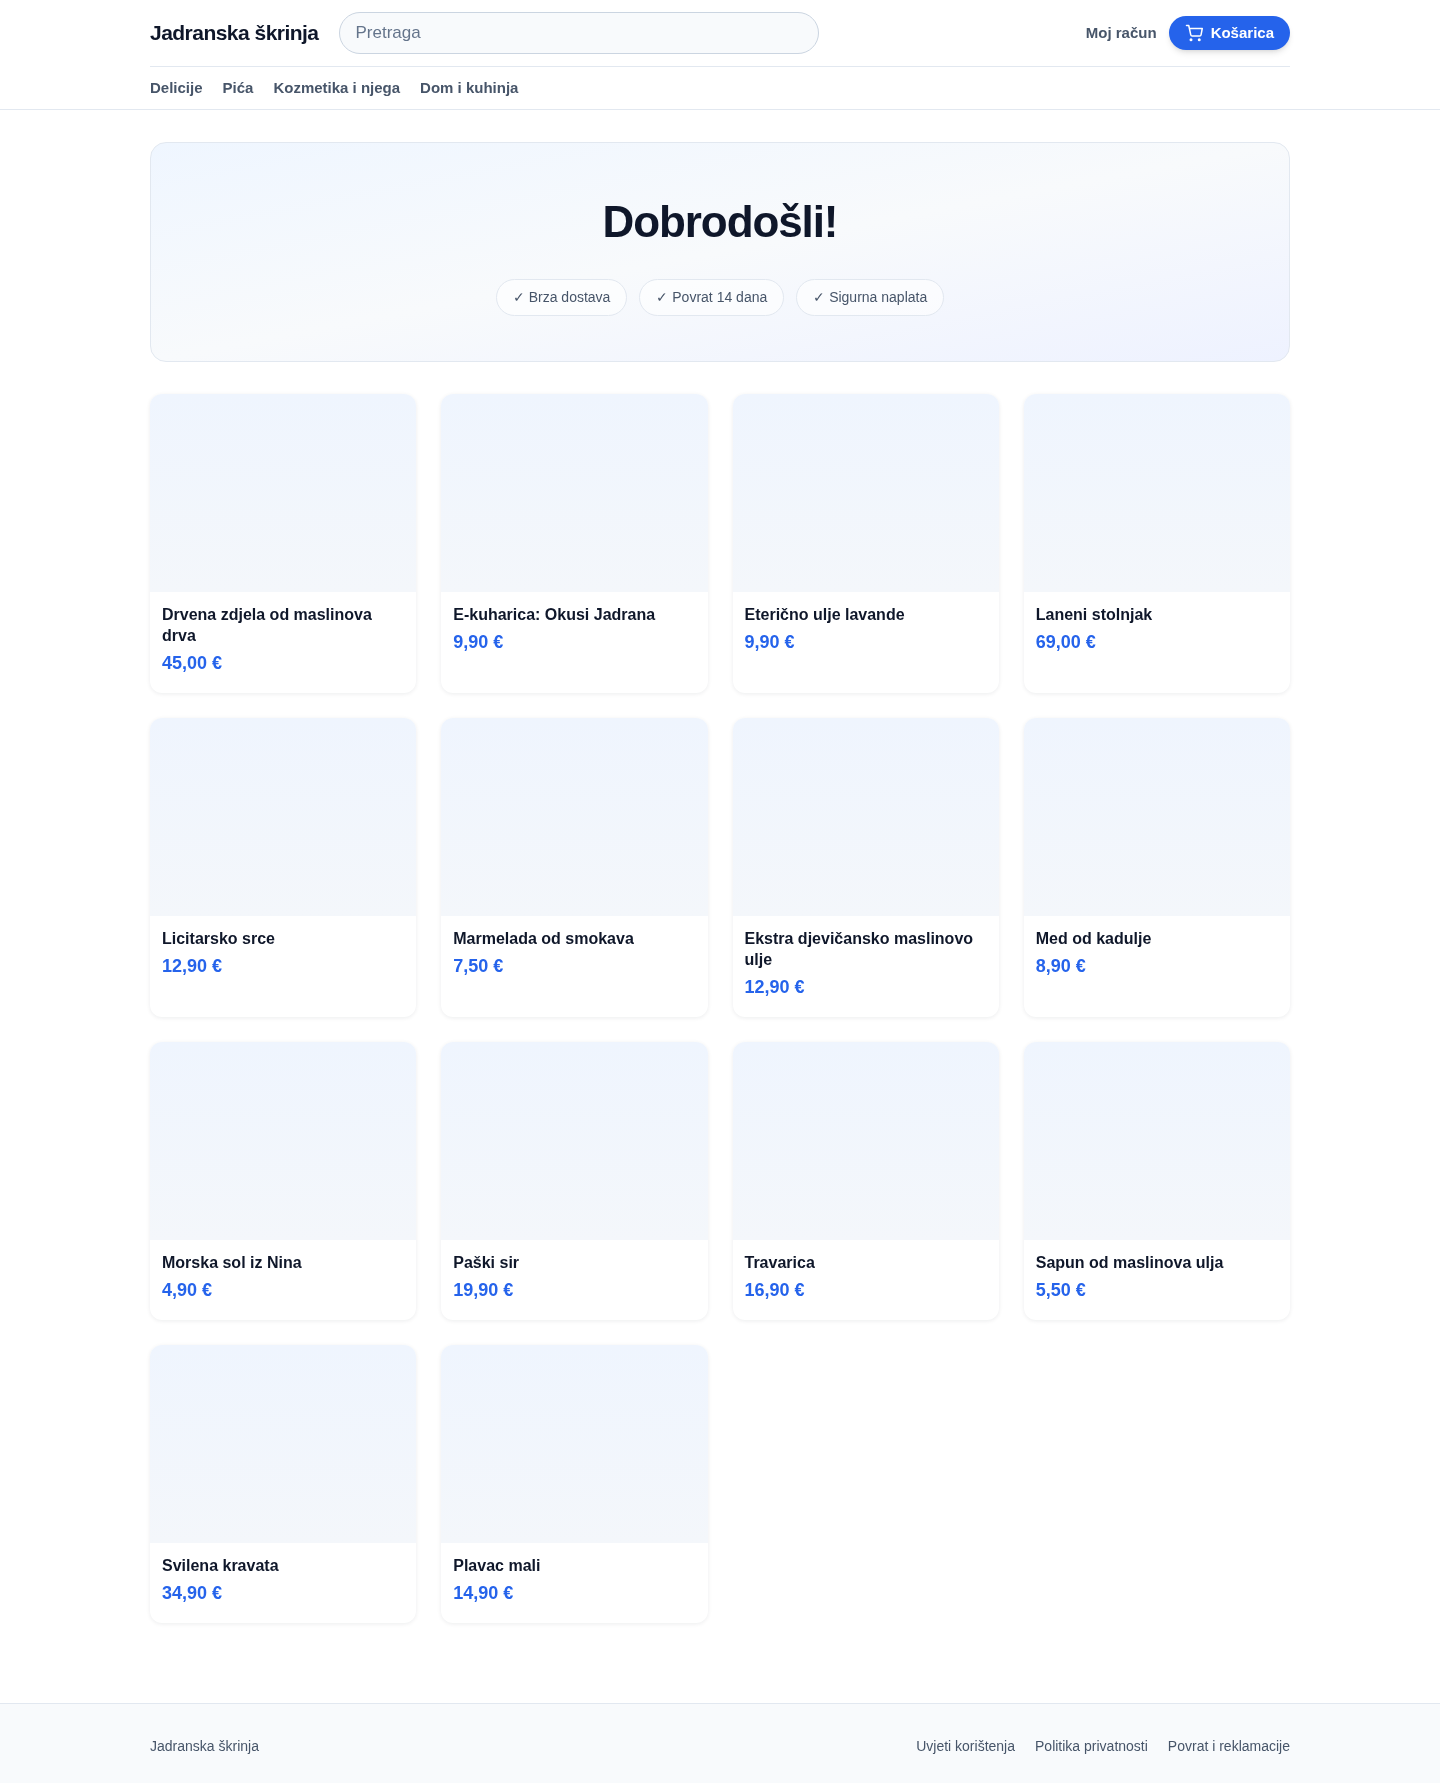 The width and height of the screenshot is (1440, 1783). Describe the element at coordinates (221, 1566) in the screenshot. I see `product-name: Svilena kravata` at that location.